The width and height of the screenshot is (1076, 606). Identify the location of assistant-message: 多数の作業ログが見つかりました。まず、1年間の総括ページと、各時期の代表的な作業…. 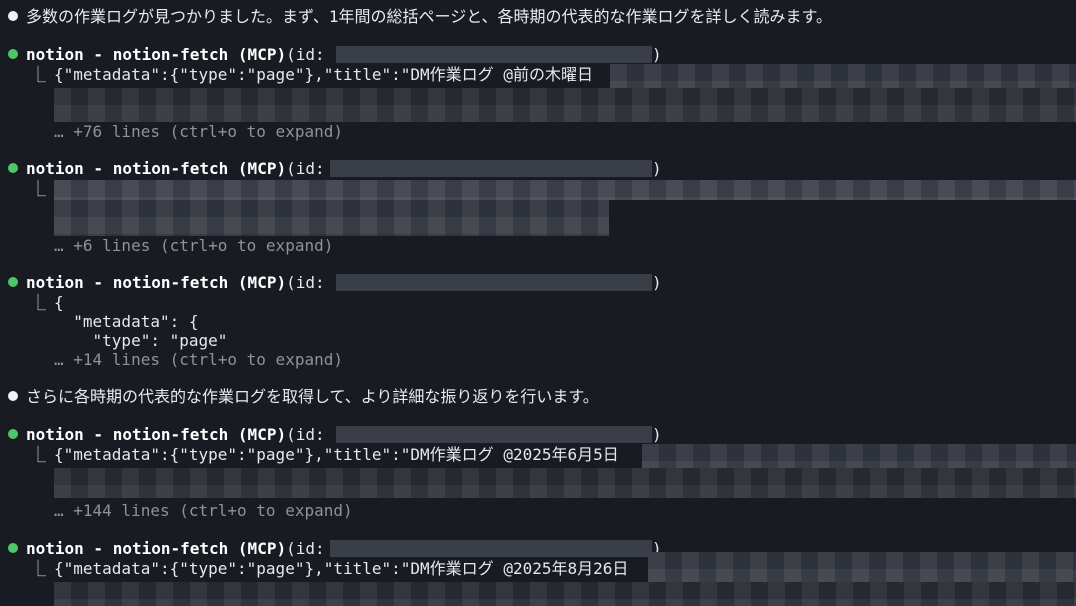
(429, 16).